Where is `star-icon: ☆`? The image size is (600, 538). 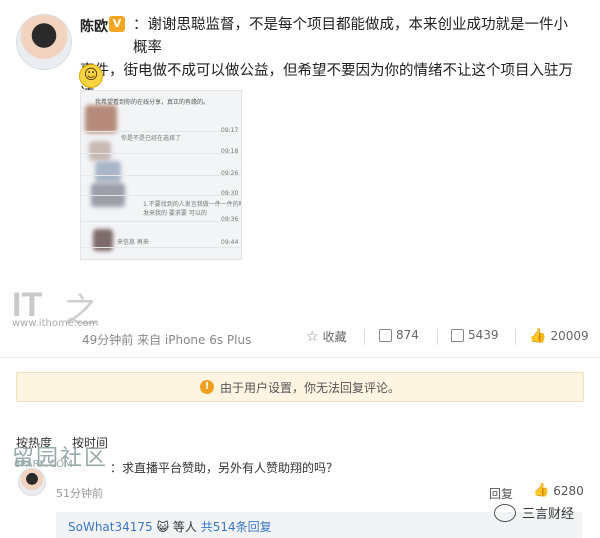 star-icon: ☆ is located at coordinates (312, 336).